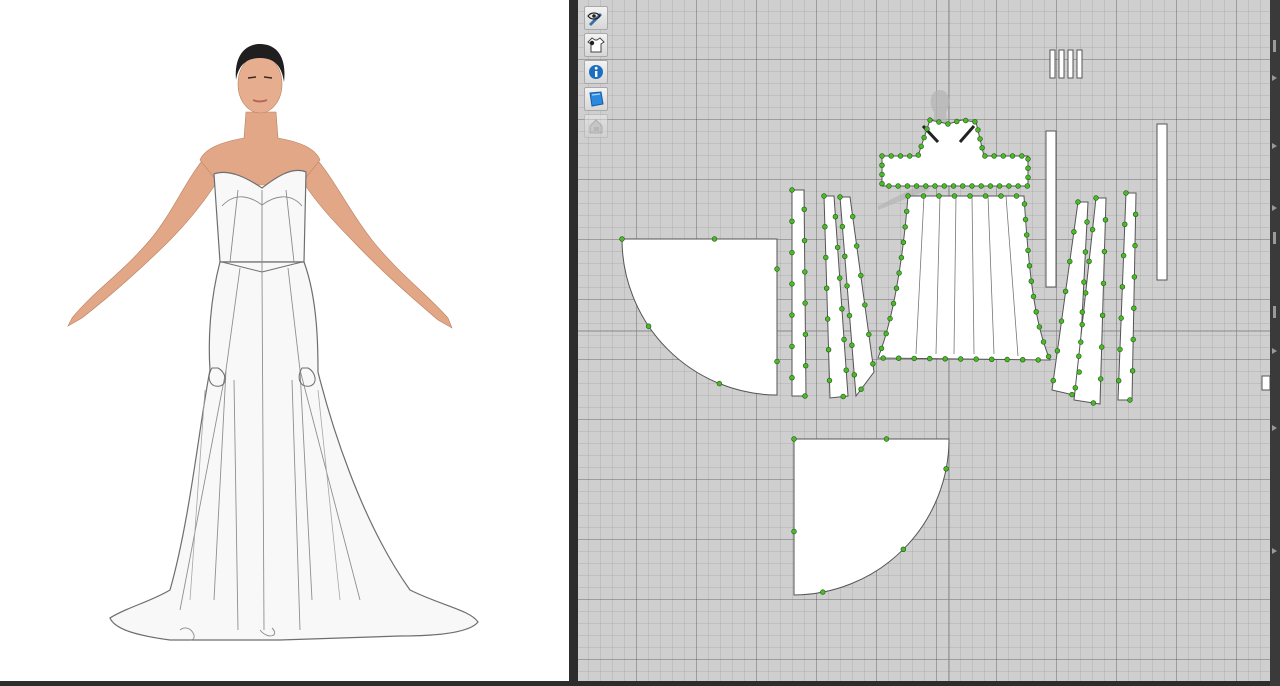 The height and width of the screenshot is (686, 1280). I want to click on panel-handle-icon, so click(1274, 238).